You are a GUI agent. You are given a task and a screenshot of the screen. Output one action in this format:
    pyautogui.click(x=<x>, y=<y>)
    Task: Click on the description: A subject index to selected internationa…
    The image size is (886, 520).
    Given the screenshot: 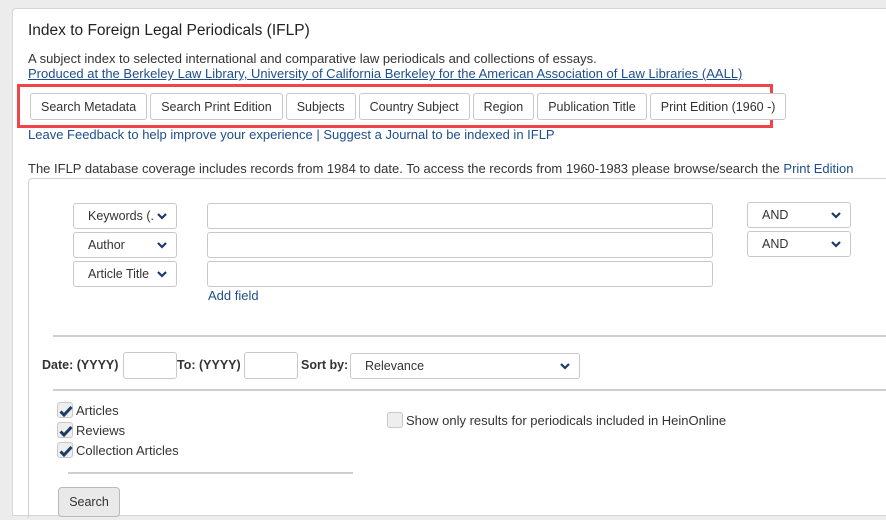 What is the action you would take?
    pyautogui.click(x=385, y=66)
    